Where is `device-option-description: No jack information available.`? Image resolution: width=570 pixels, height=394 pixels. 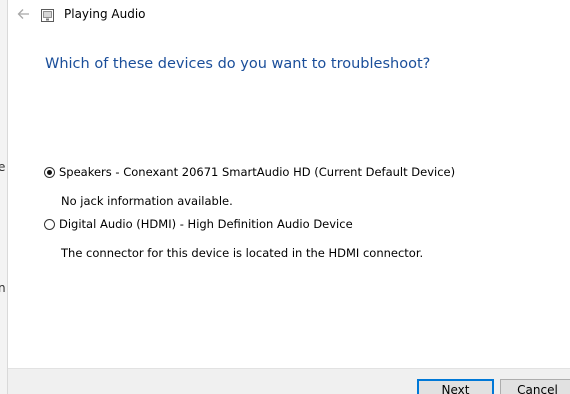
device-option-description: No jack information available. is located at coordinates (147, 201).